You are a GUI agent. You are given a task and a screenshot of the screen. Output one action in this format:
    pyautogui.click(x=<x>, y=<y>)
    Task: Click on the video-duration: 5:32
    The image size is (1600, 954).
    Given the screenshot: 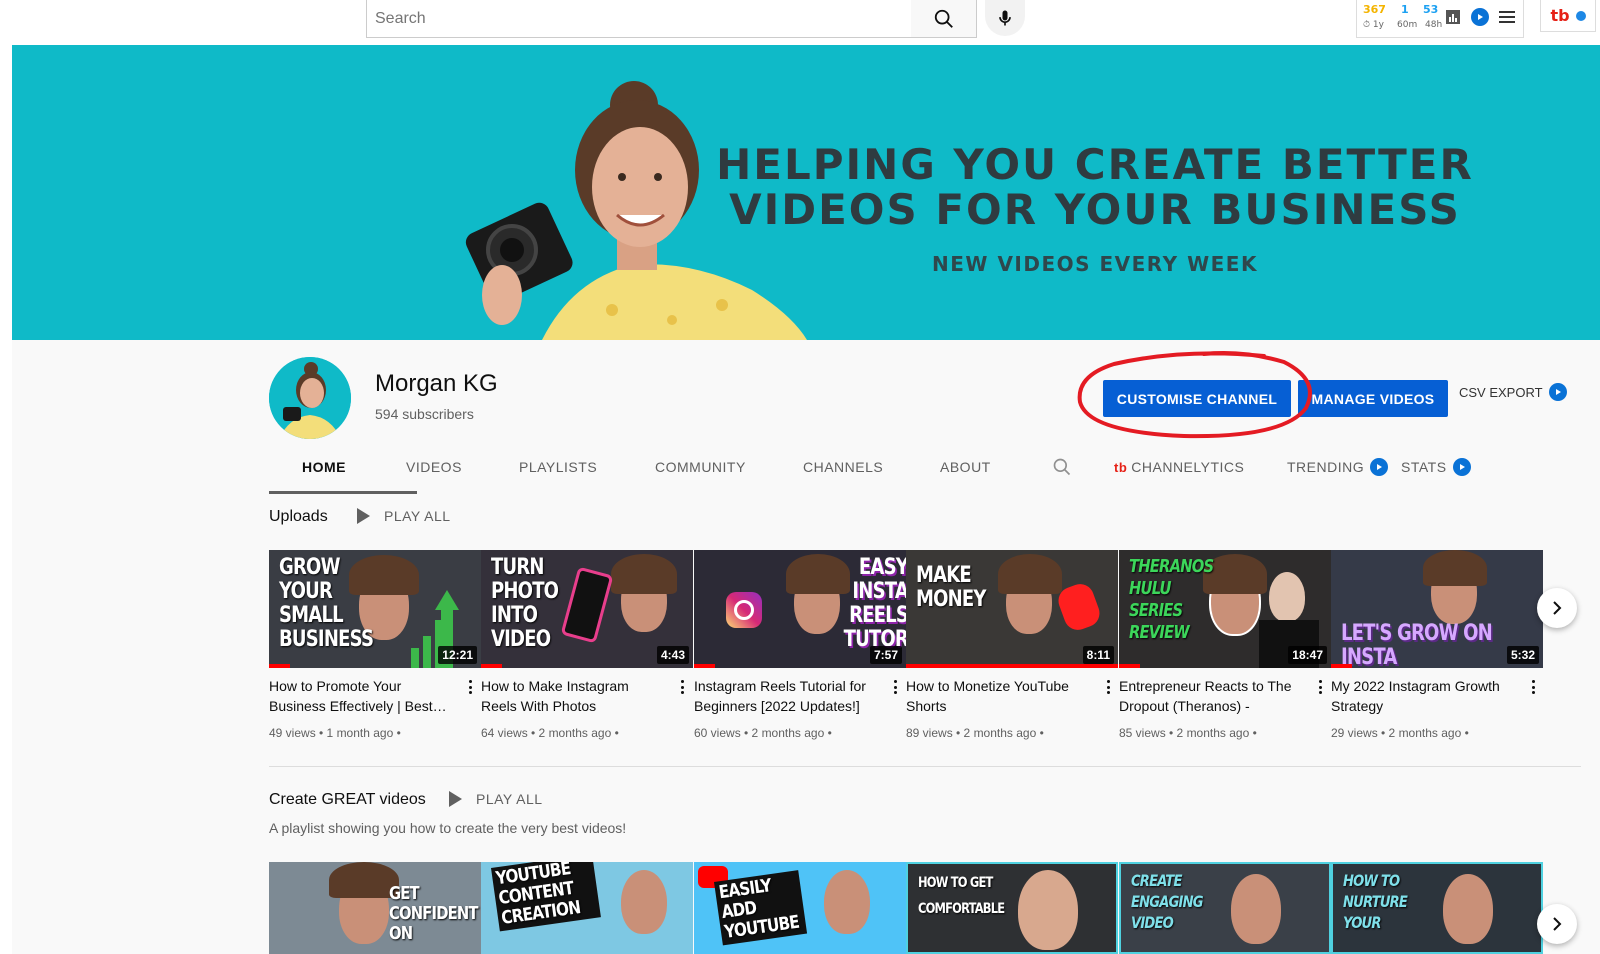 What is the action you would take?
    pyautogui.click(x=1522, y=655)
    